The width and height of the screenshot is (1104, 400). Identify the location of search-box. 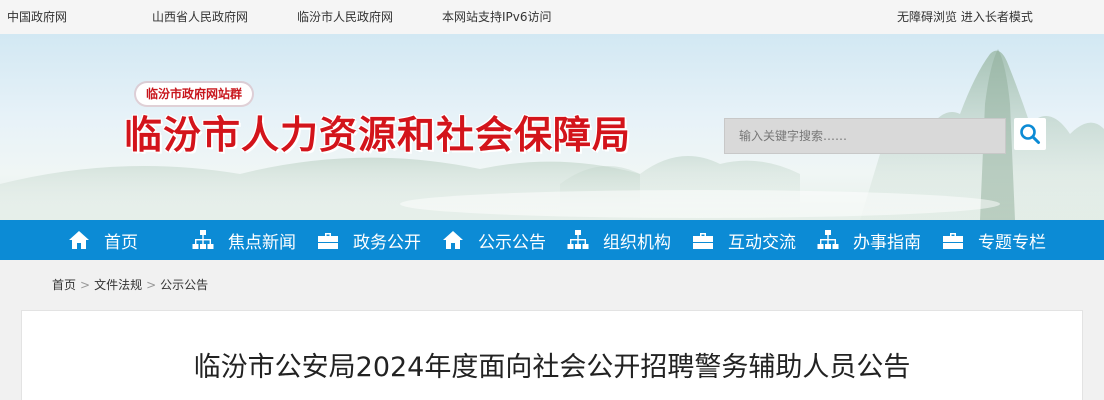
(865, 136).